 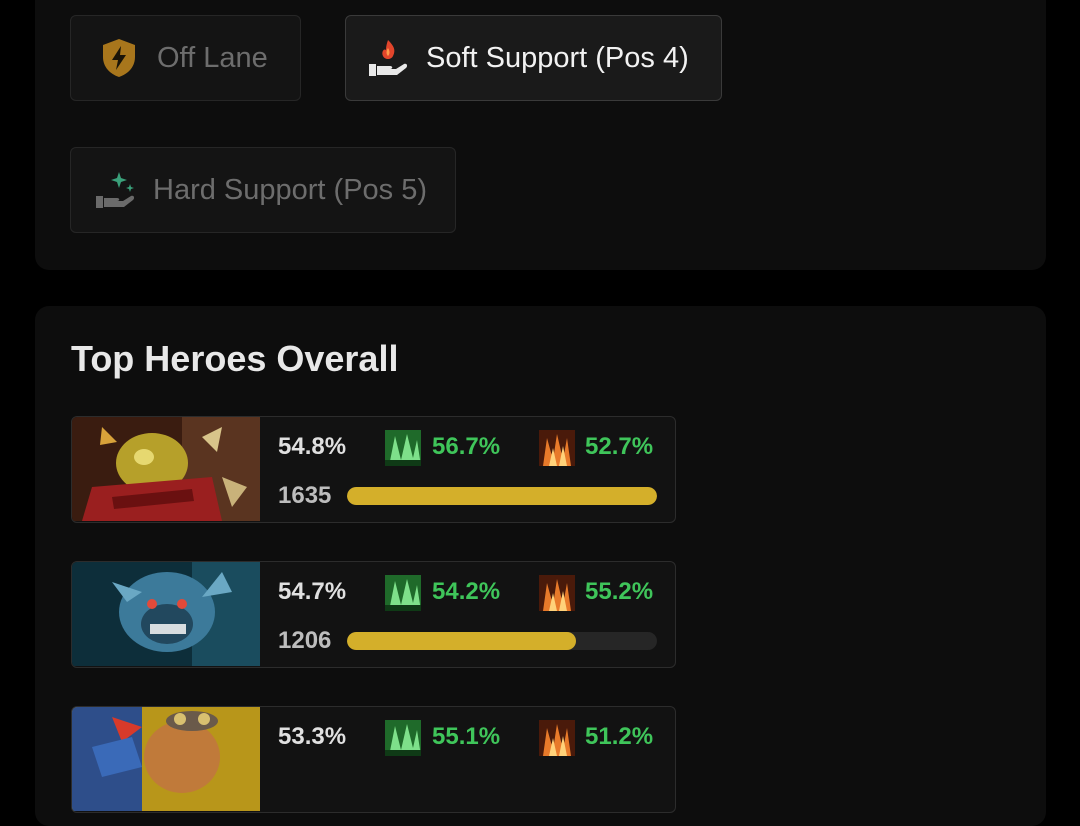 What do you see at coordinates (115, 190) in the screenshot?
I see `hand-sparkle-icon` at bounding box center [115, 190].